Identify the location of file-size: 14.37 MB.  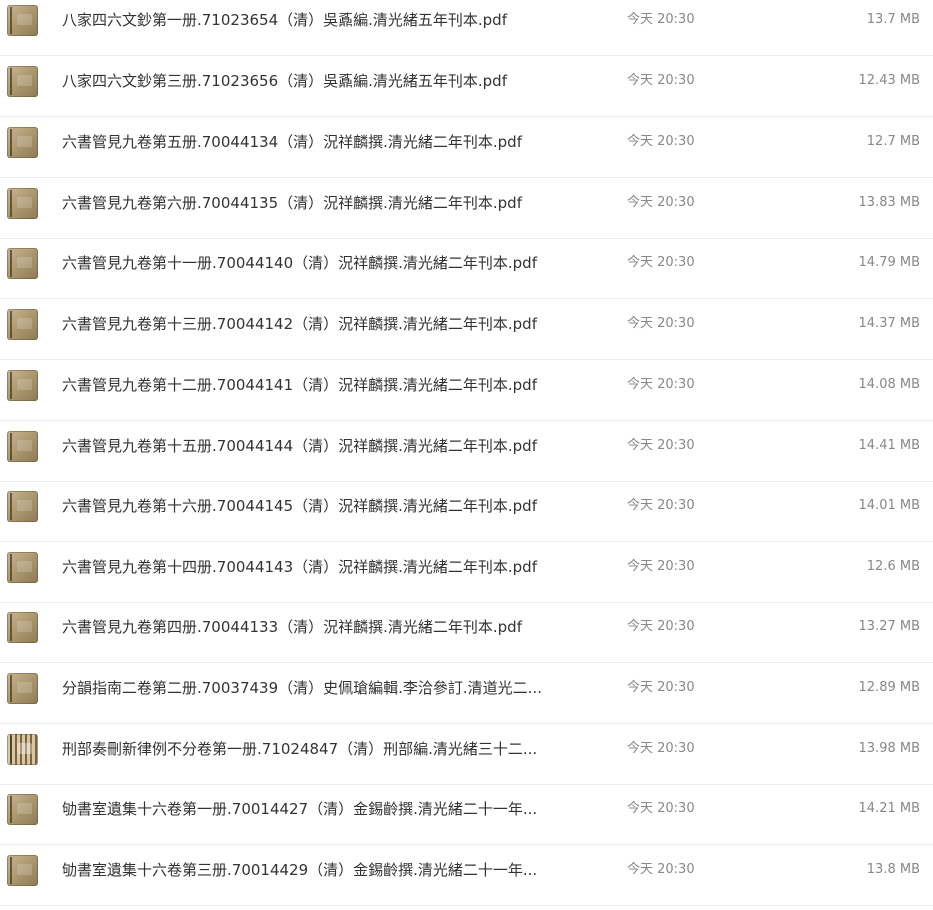
(889, 323).